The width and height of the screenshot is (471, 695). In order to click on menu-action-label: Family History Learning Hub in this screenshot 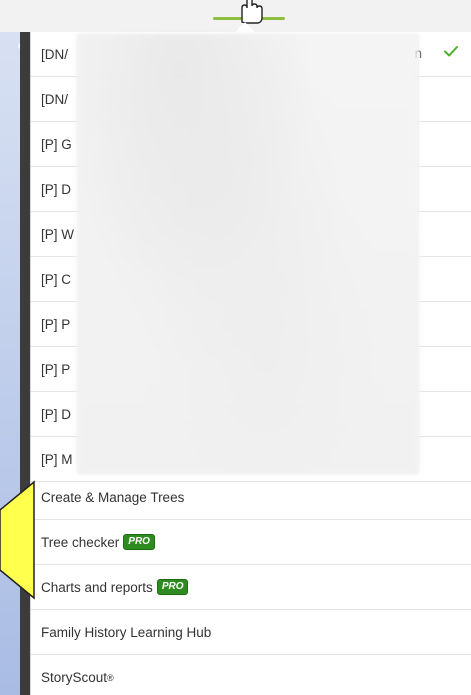, I will do `click(126, 632)`.